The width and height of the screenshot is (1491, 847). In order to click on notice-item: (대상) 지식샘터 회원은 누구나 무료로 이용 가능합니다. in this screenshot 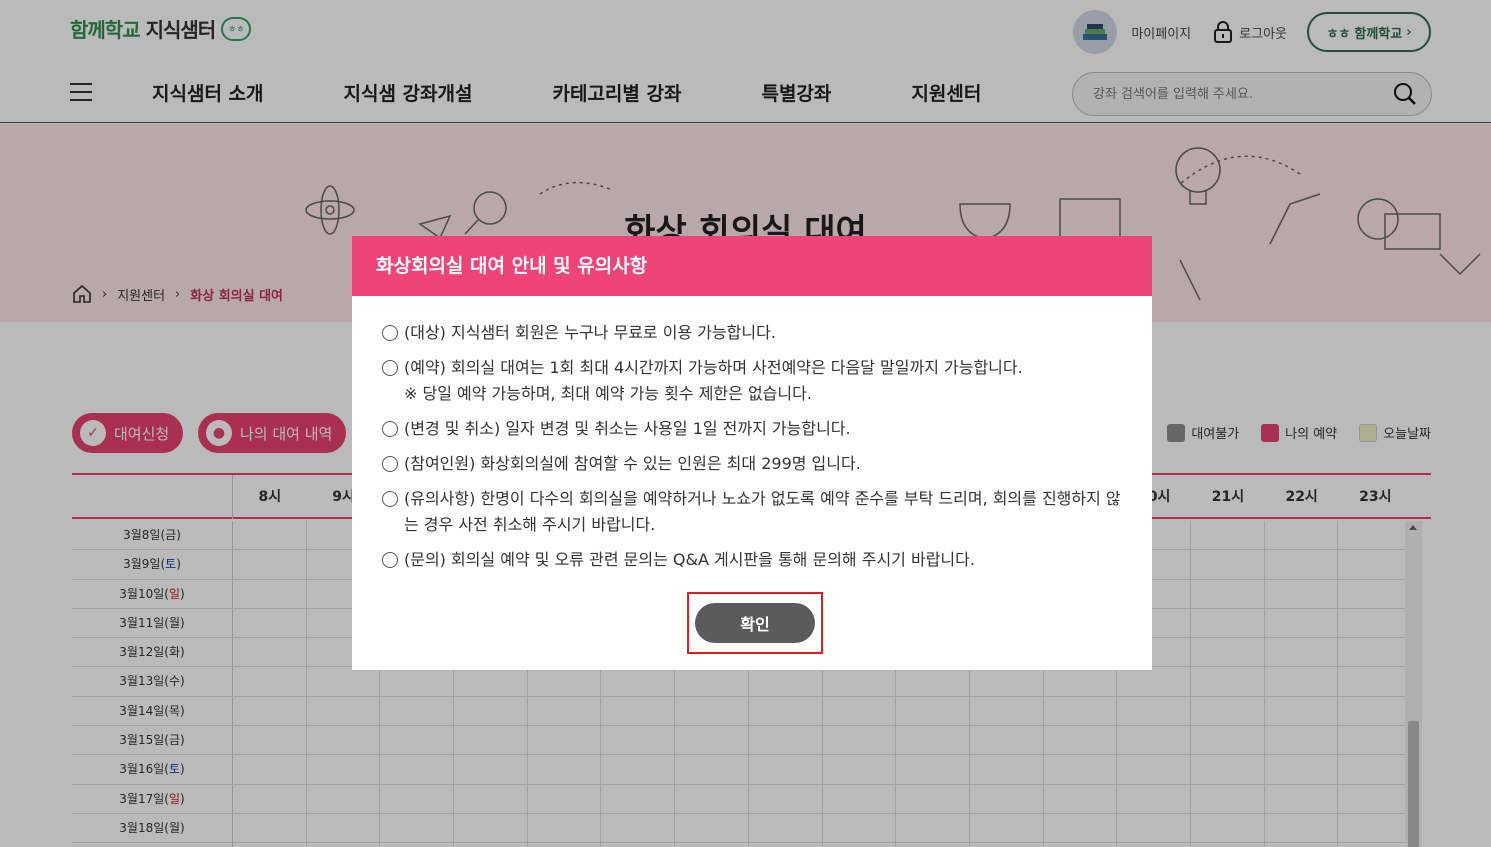, I will do `click(752, 333)`.